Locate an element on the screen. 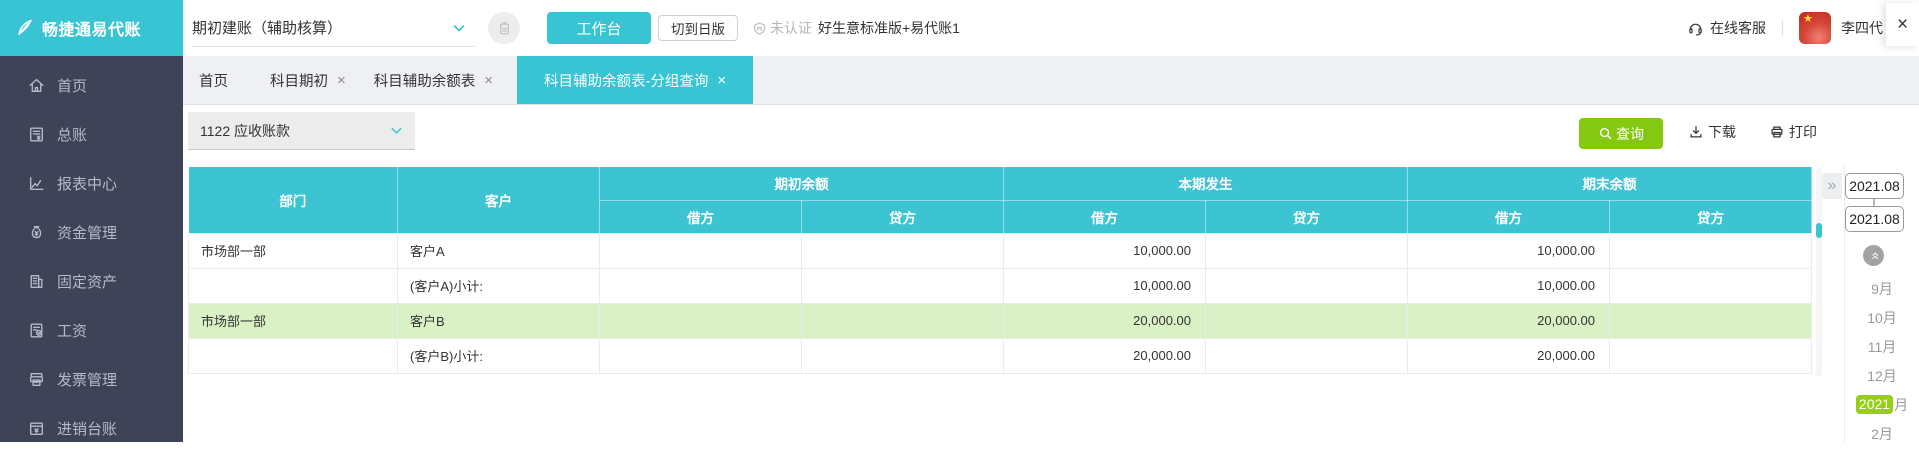 The height and width of the screenshot is (453, 1919). sidebar-item-purchase-sales: 进销台账 is located at coordinates (91, 428).